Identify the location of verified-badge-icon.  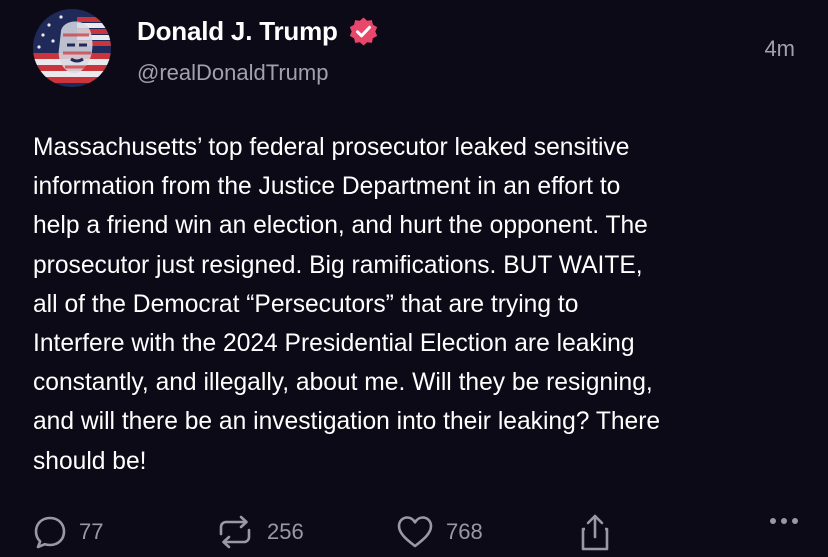
(363, 31).